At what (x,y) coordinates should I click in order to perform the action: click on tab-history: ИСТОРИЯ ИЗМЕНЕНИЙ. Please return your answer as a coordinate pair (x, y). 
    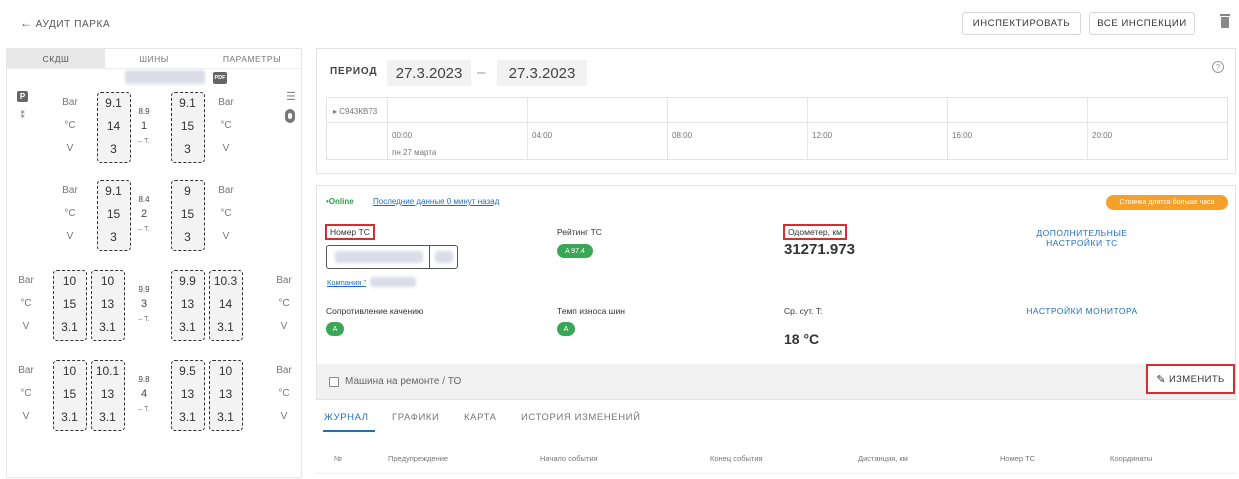
    Looking at the image, I should click on (581, 417).